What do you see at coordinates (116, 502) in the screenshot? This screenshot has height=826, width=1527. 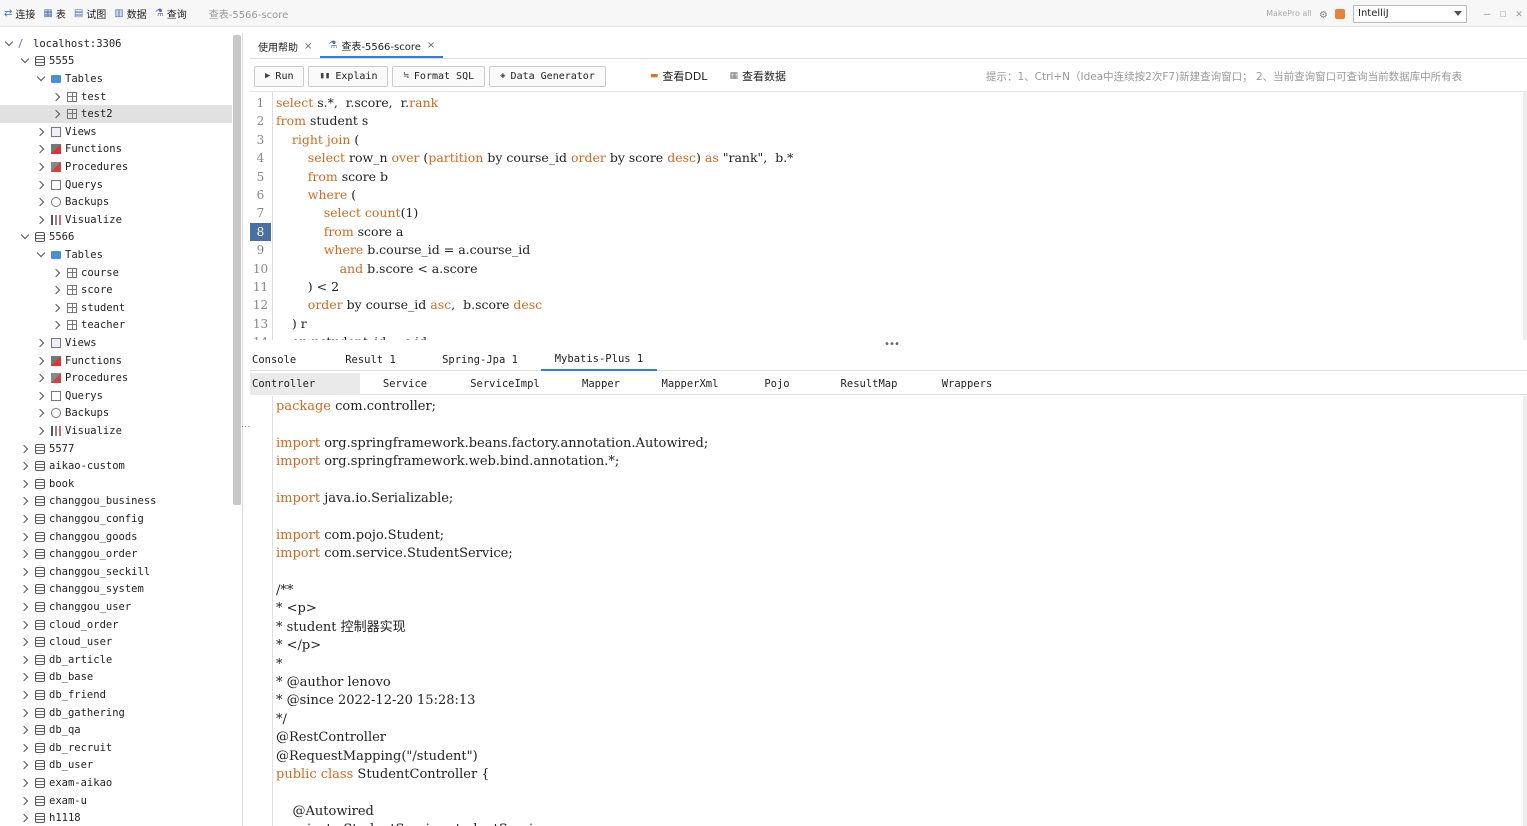 I see `tree-item: changgou_business` at bounding box center [116, 502].